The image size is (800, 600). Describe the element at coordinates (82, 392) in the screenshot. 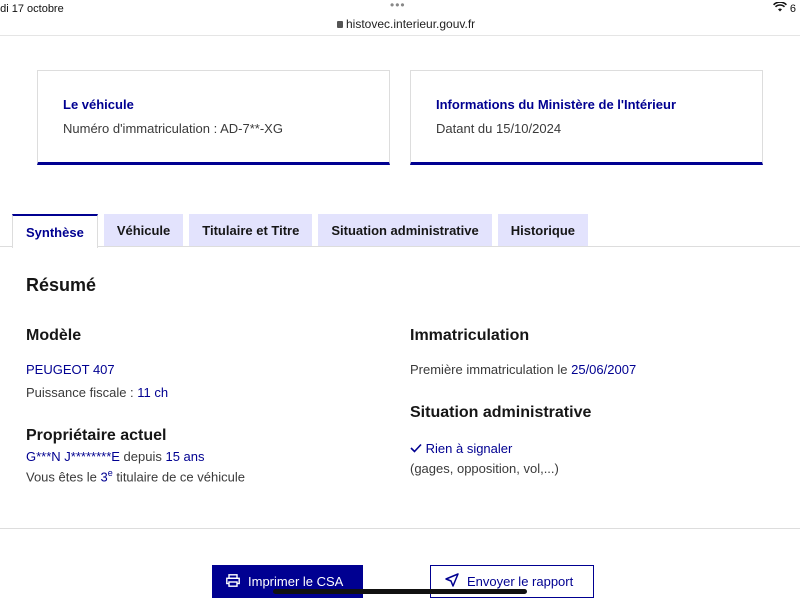

I see `fiscal-power-label: Puissance fiscale :` at that location.